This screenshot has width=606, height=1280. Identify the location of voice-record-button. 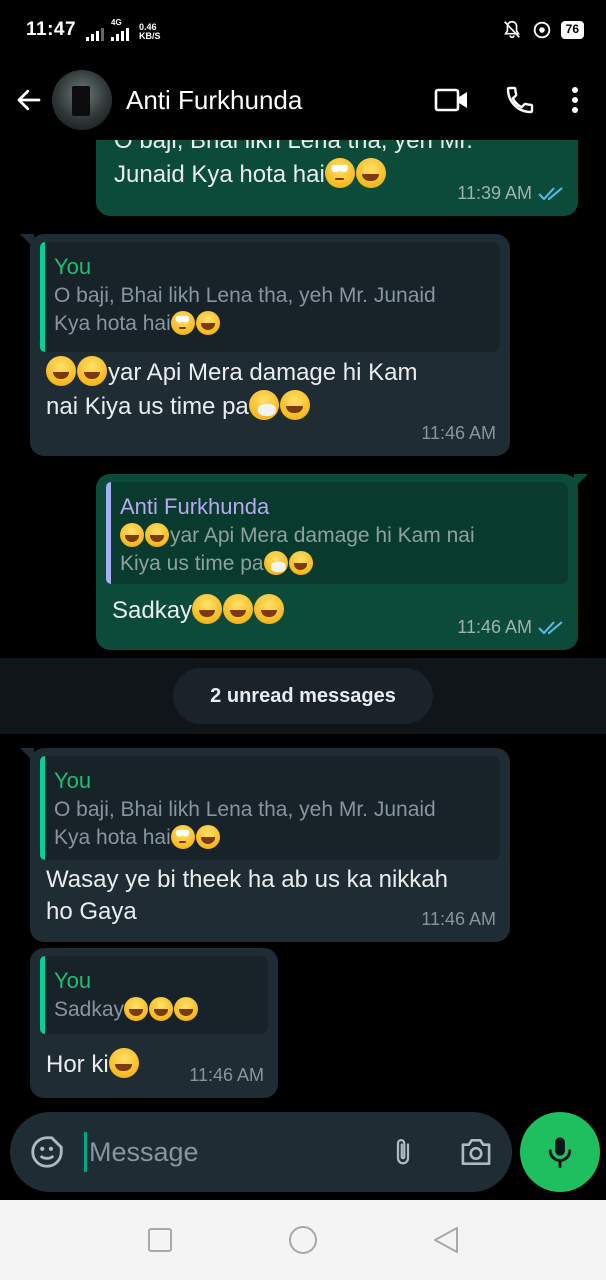
(560, 1152).